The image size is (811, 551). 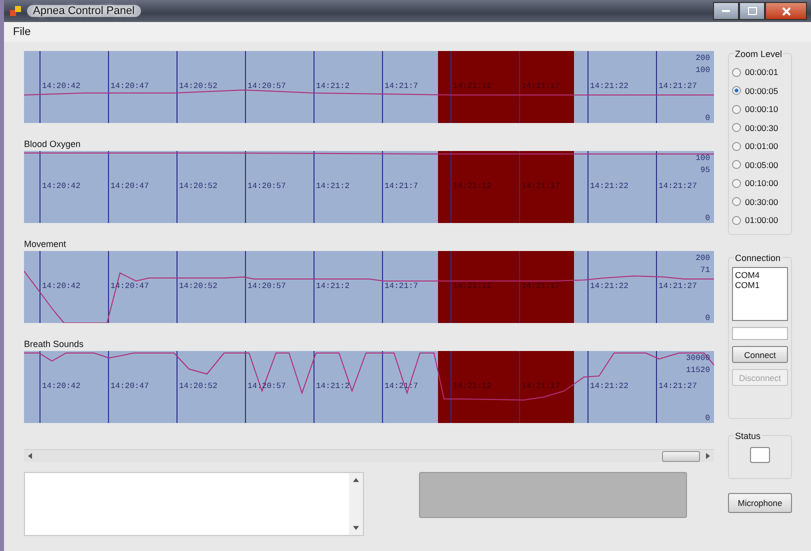 I want to click on app-icon, so click(x=16, y=11).